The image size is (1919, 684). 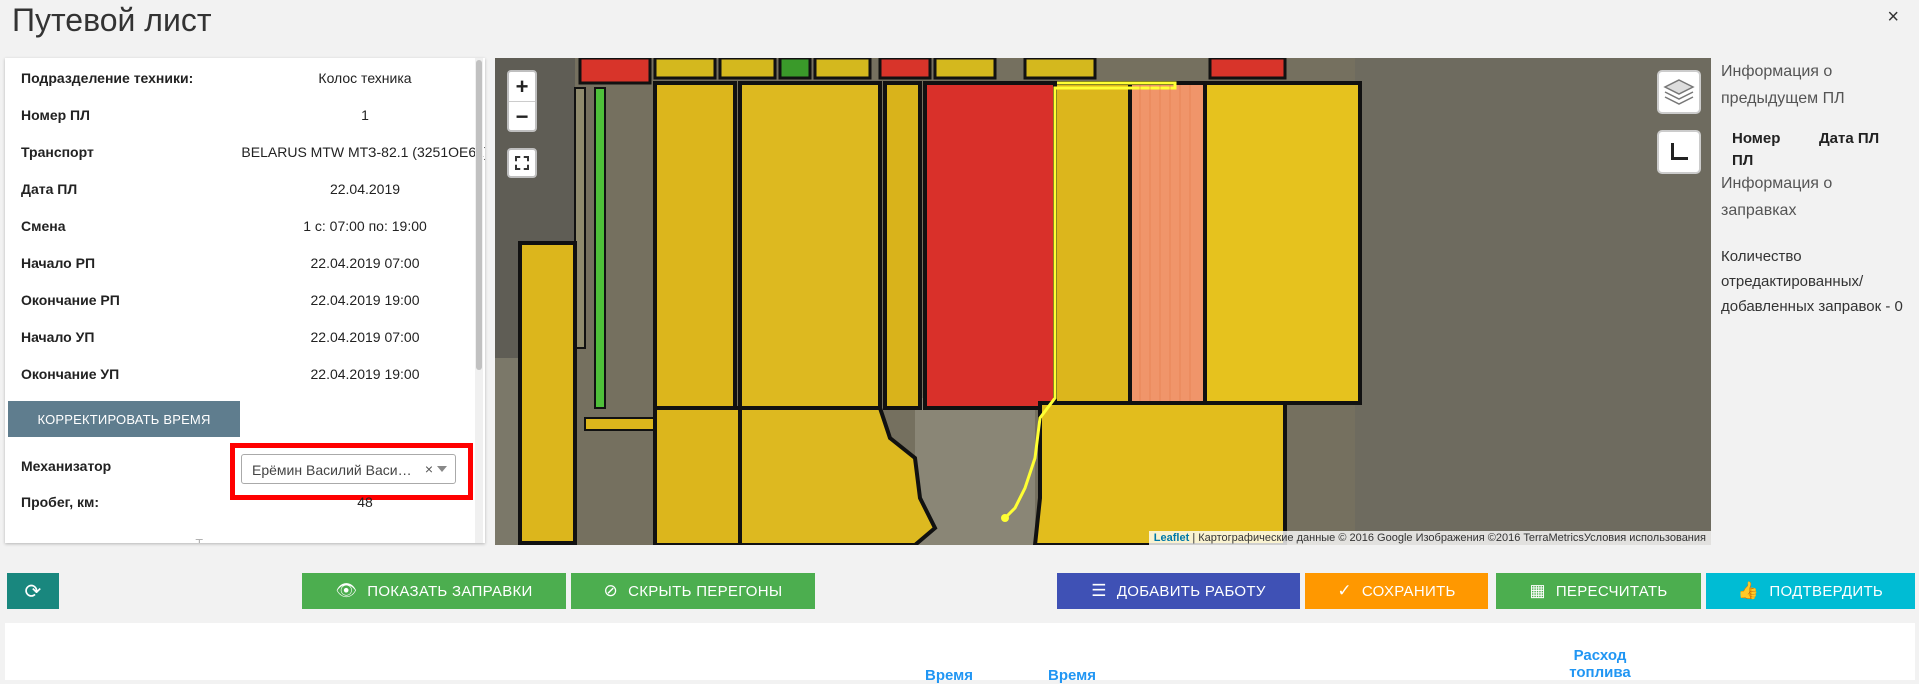 I want to click on col-fuel: Расход топлива, so click(x=1600, y=664).